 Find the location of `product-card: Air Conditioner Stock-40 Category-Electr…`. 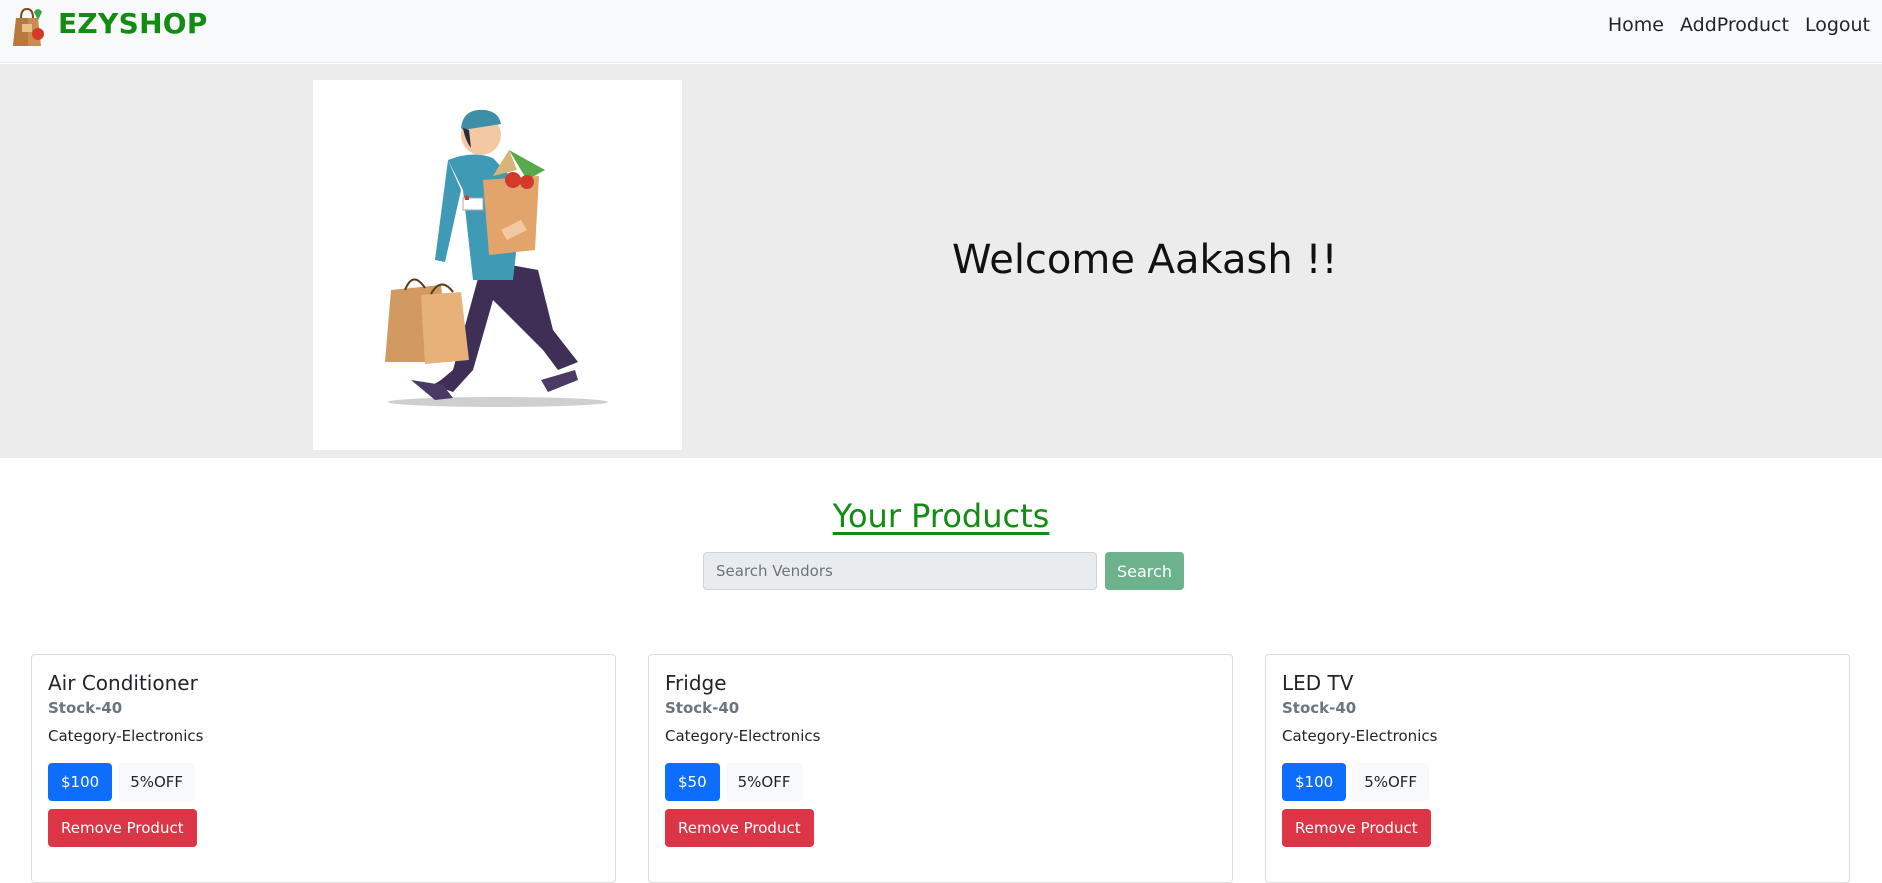

product-card: Air Conditioner Stock-40 Category-Electr… is located at coordinates (323, 768).